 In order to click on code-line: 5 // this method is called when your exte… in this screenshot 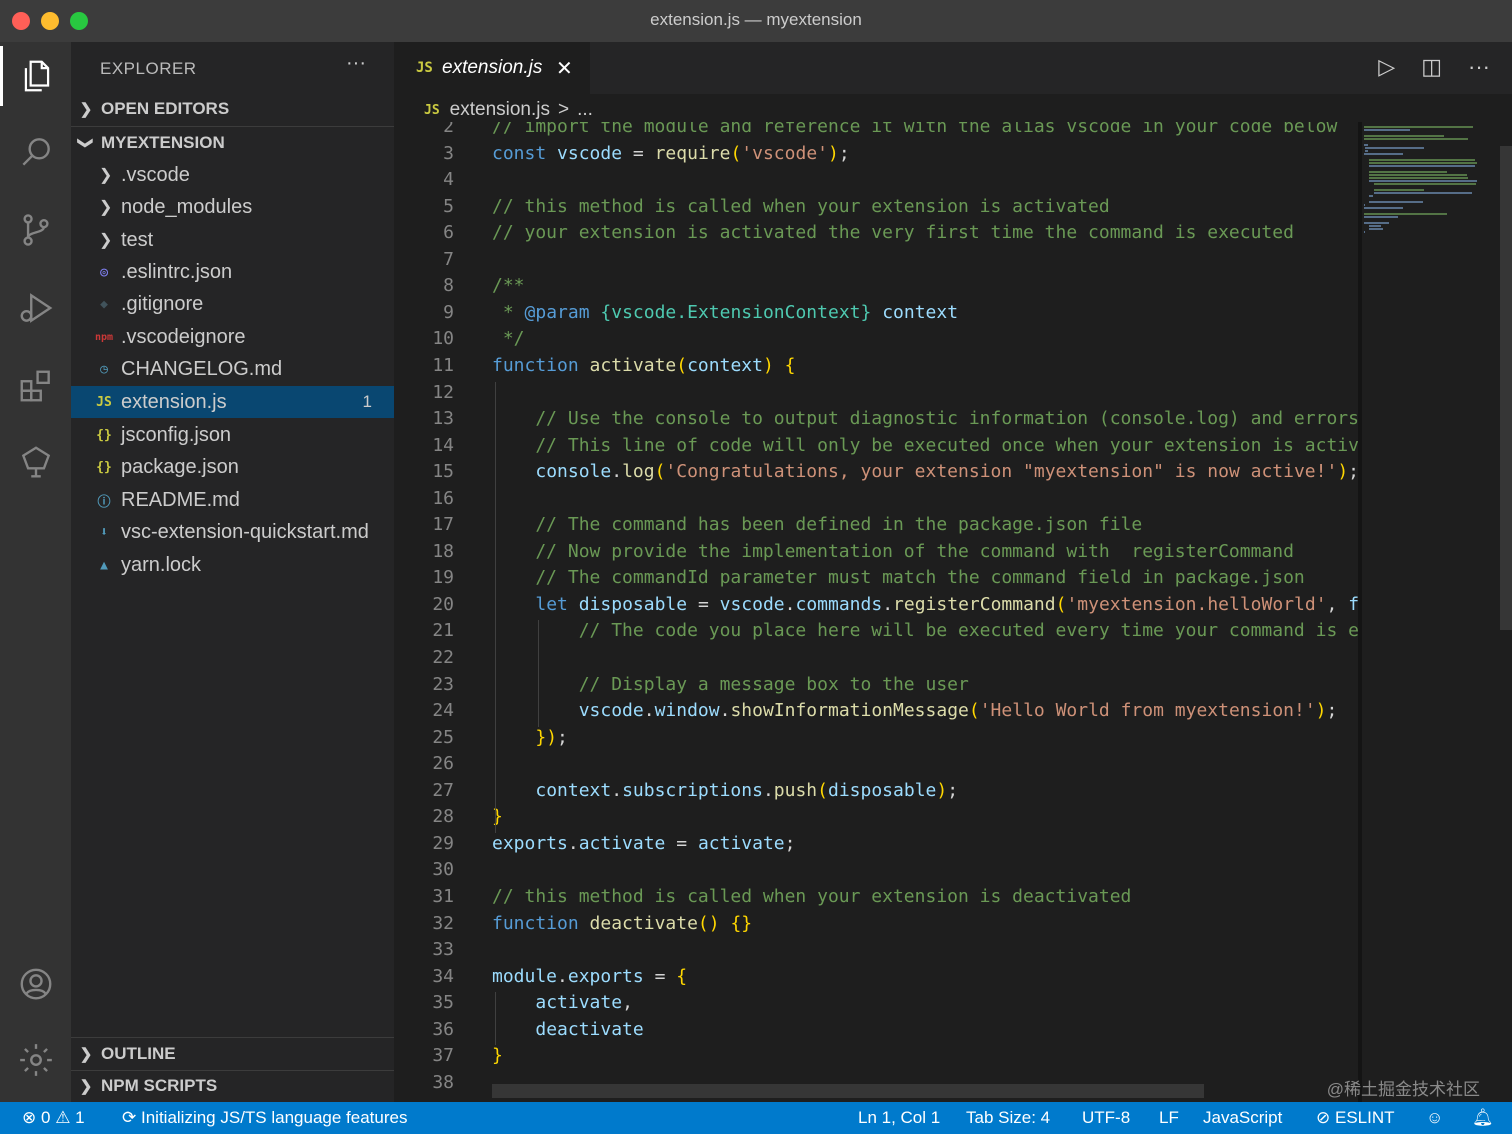, I will do `click(876, 209)`.